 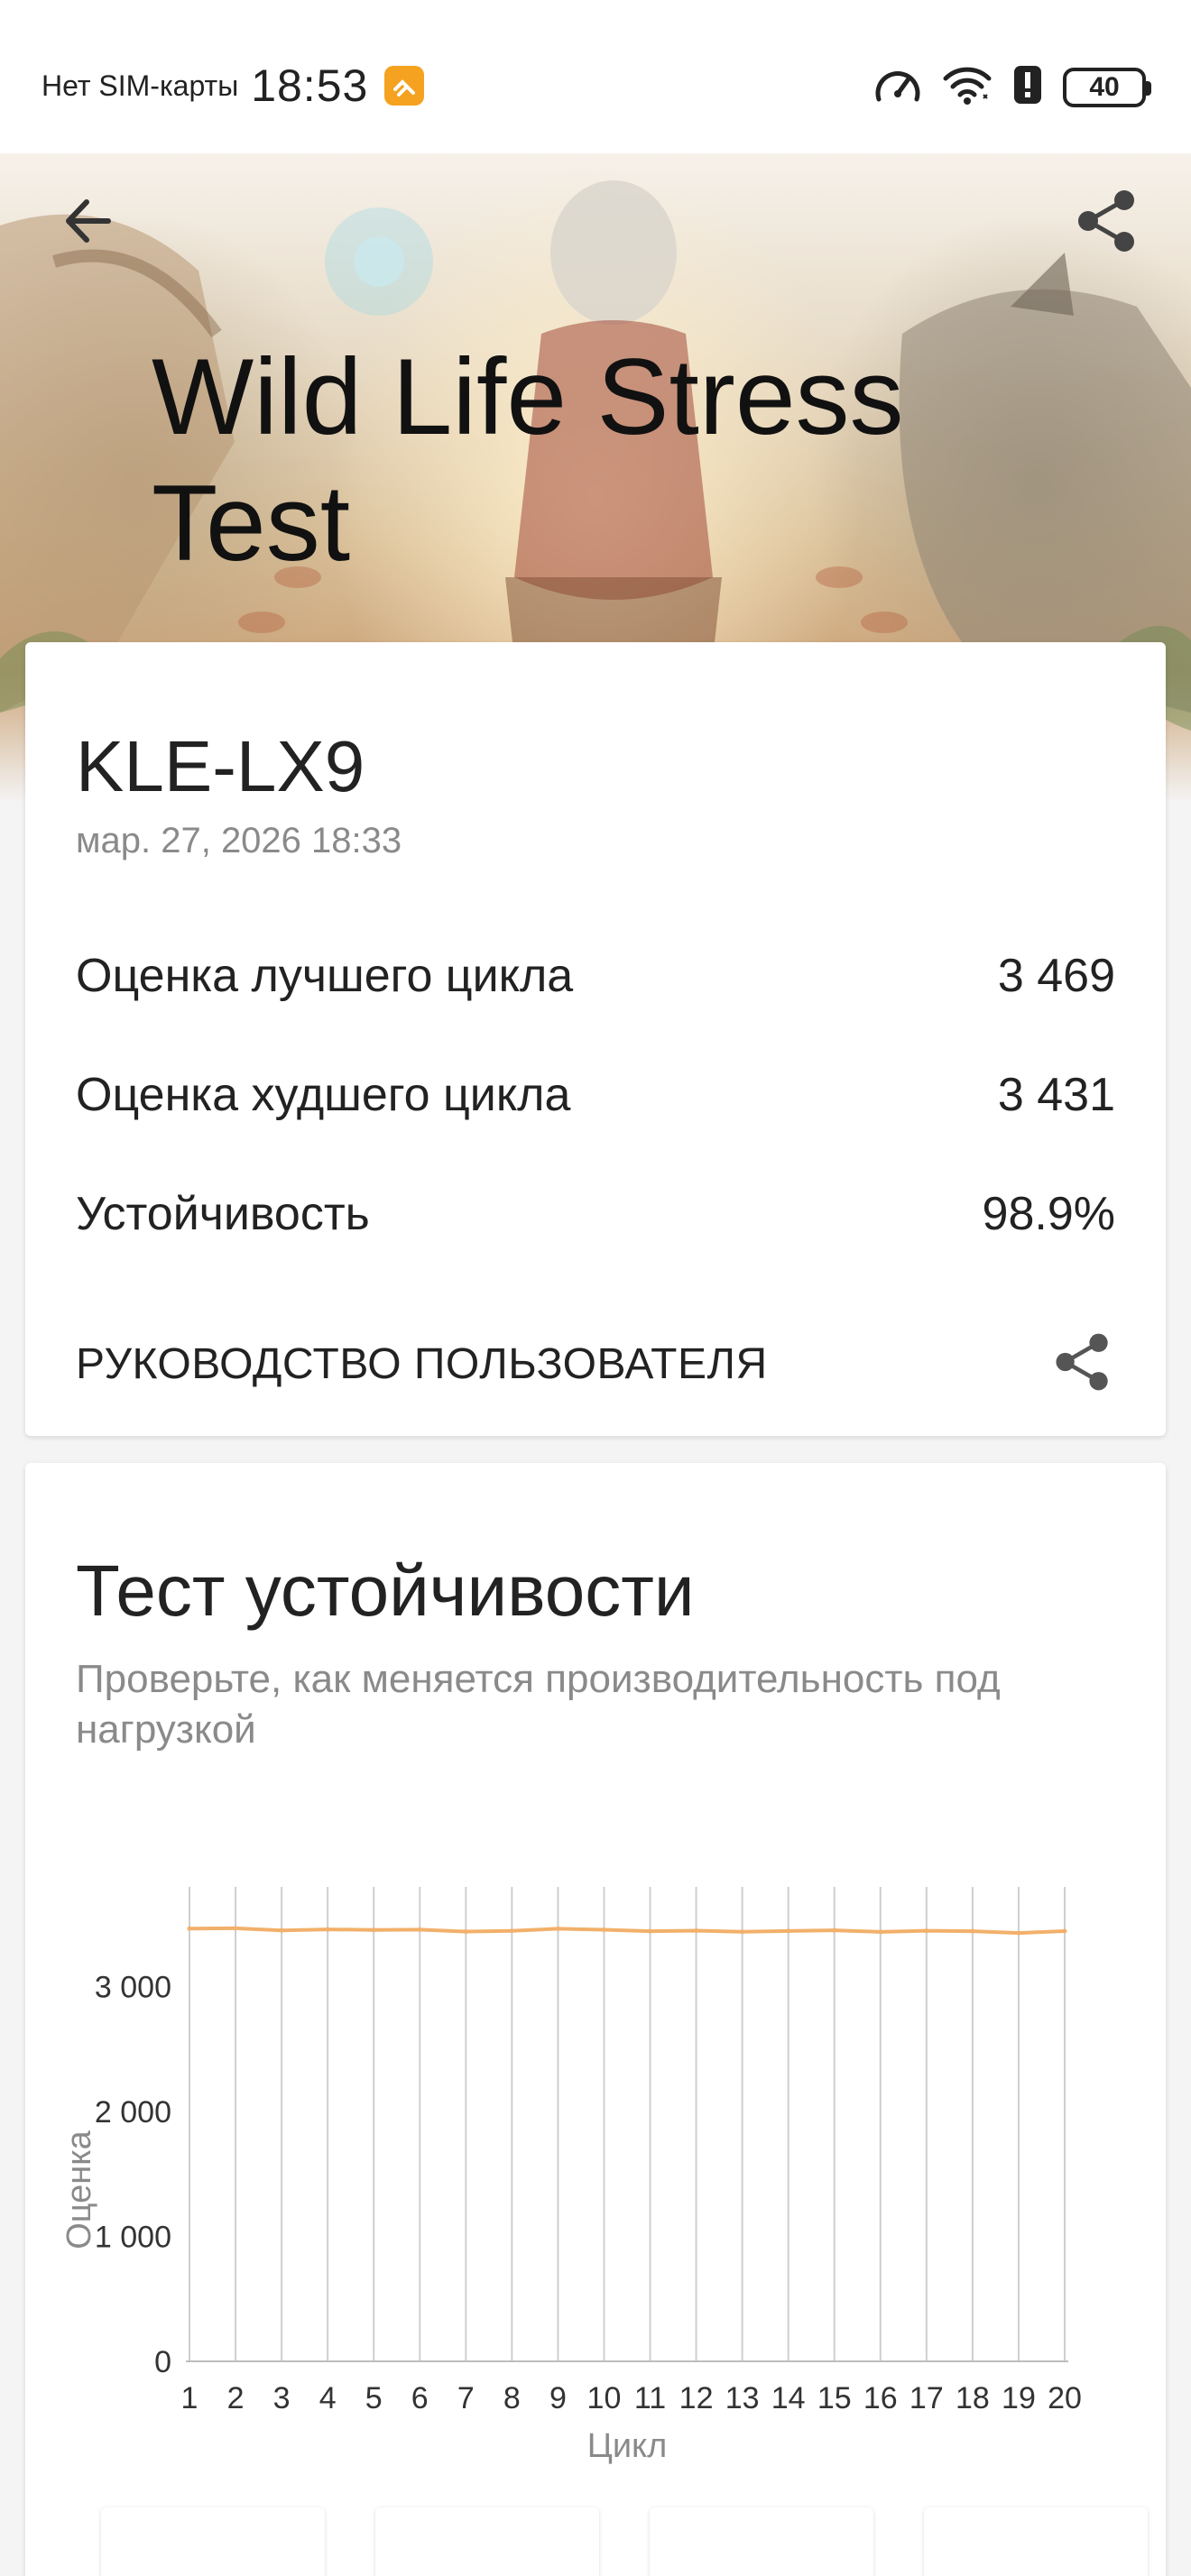 I want to click on x-tick-label: 18, so click(x=973, y=2398).